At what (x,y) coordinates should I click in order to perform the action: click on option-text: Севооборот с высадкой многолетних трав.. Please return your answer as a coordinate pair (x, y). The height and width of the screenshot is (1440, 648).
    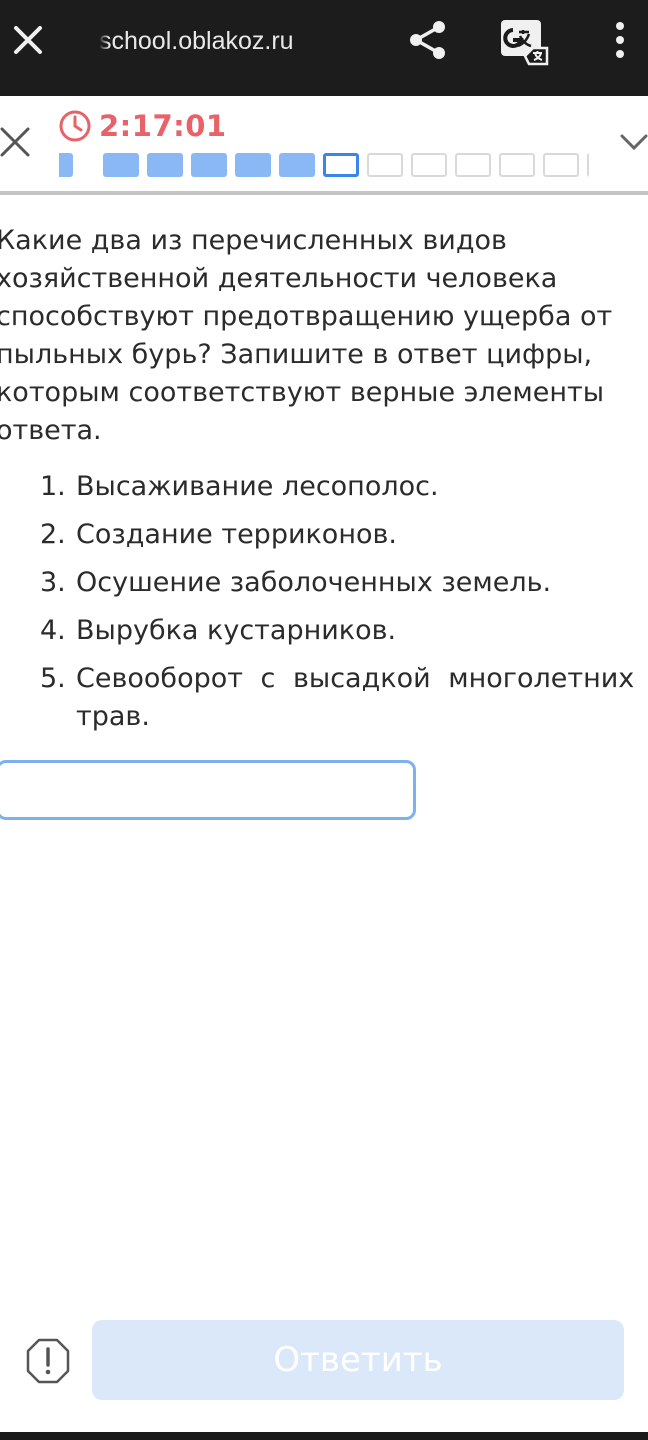
    Looking at the image, I should click on (355, 697).